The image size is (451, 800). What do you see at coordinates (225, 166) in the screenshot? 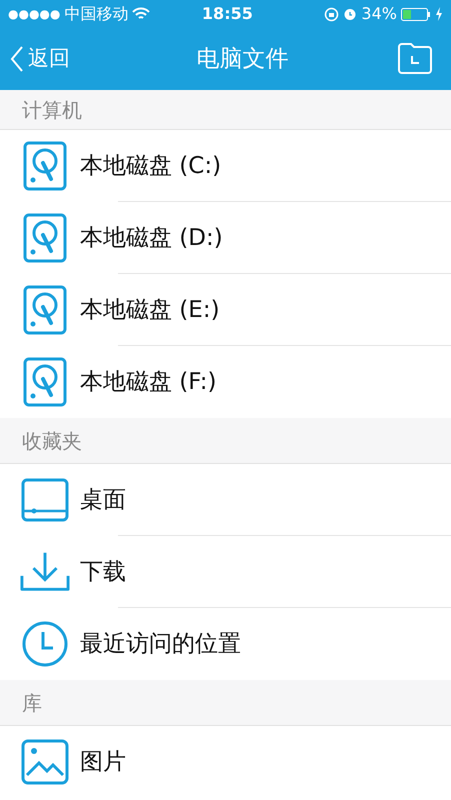
I see `drive-row: 本地磁盘 (C:)` at bounding box center [225, 166].